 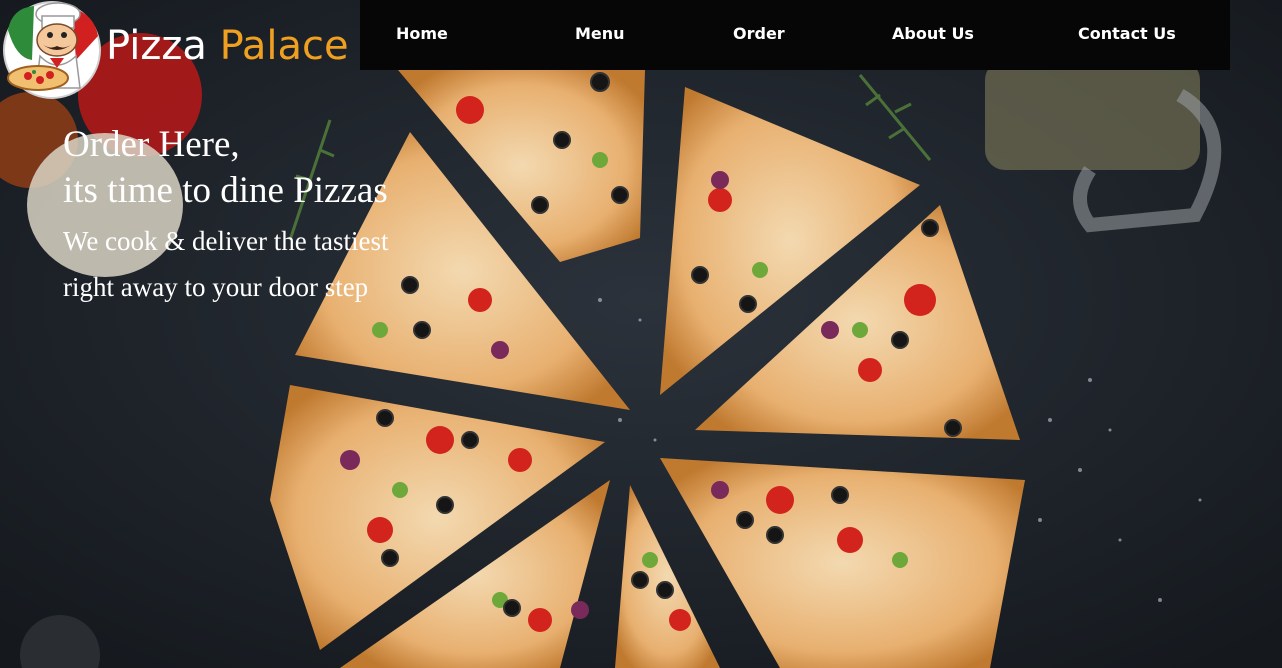 I want to click on hero-subtext-line1: We cook & deliver the tastiest, so click(x=226, y=241).